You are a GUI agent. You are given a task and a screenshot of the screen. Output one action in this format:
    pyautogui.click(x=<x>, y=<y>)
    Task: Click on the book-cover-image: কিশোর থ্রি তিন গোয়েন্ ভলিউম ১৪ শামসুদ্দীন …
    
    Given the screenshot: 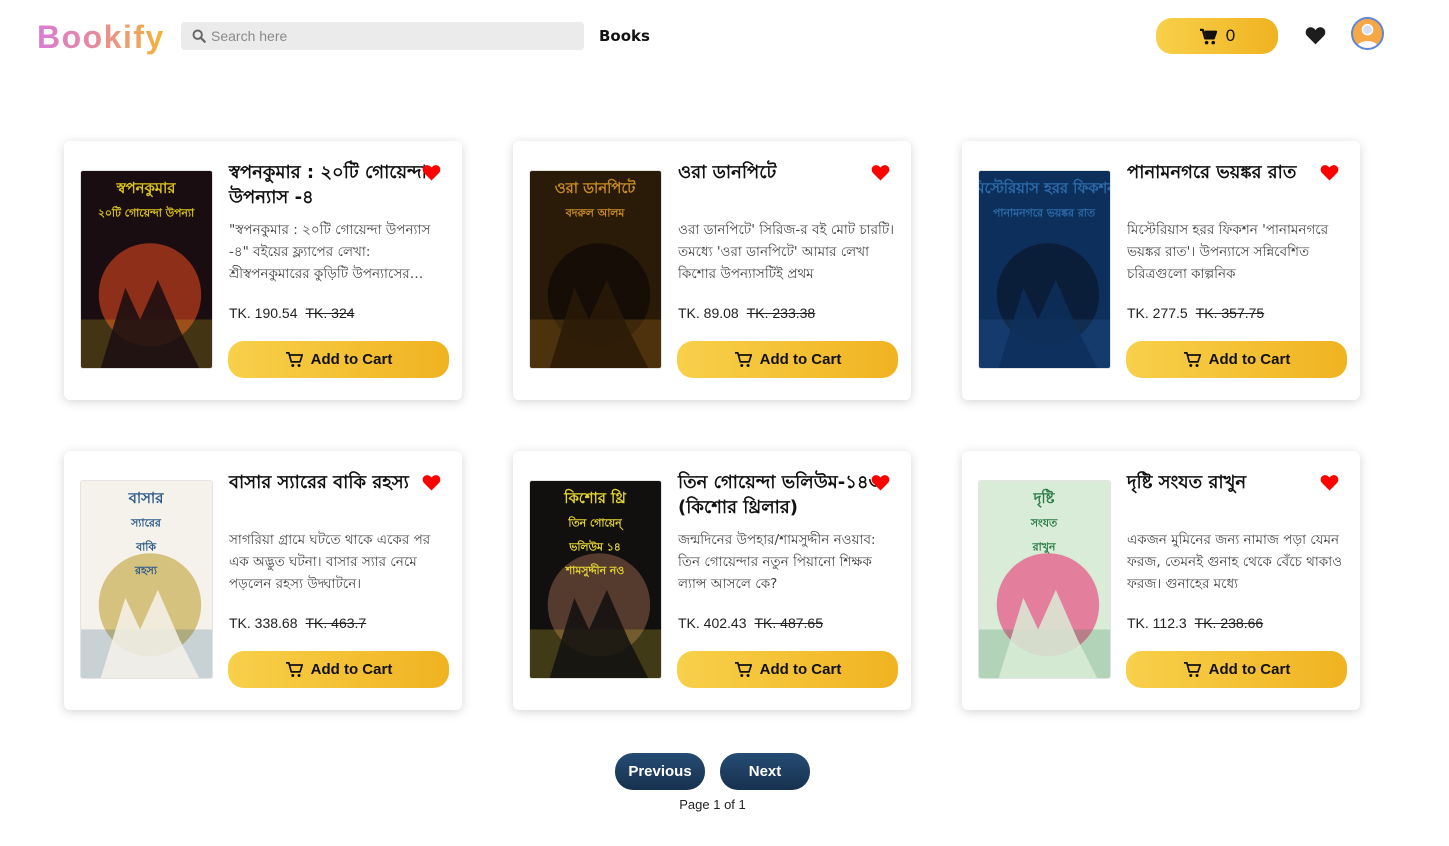 What is the action you would take?
    pyautogui.click(x=595, y=579)
    